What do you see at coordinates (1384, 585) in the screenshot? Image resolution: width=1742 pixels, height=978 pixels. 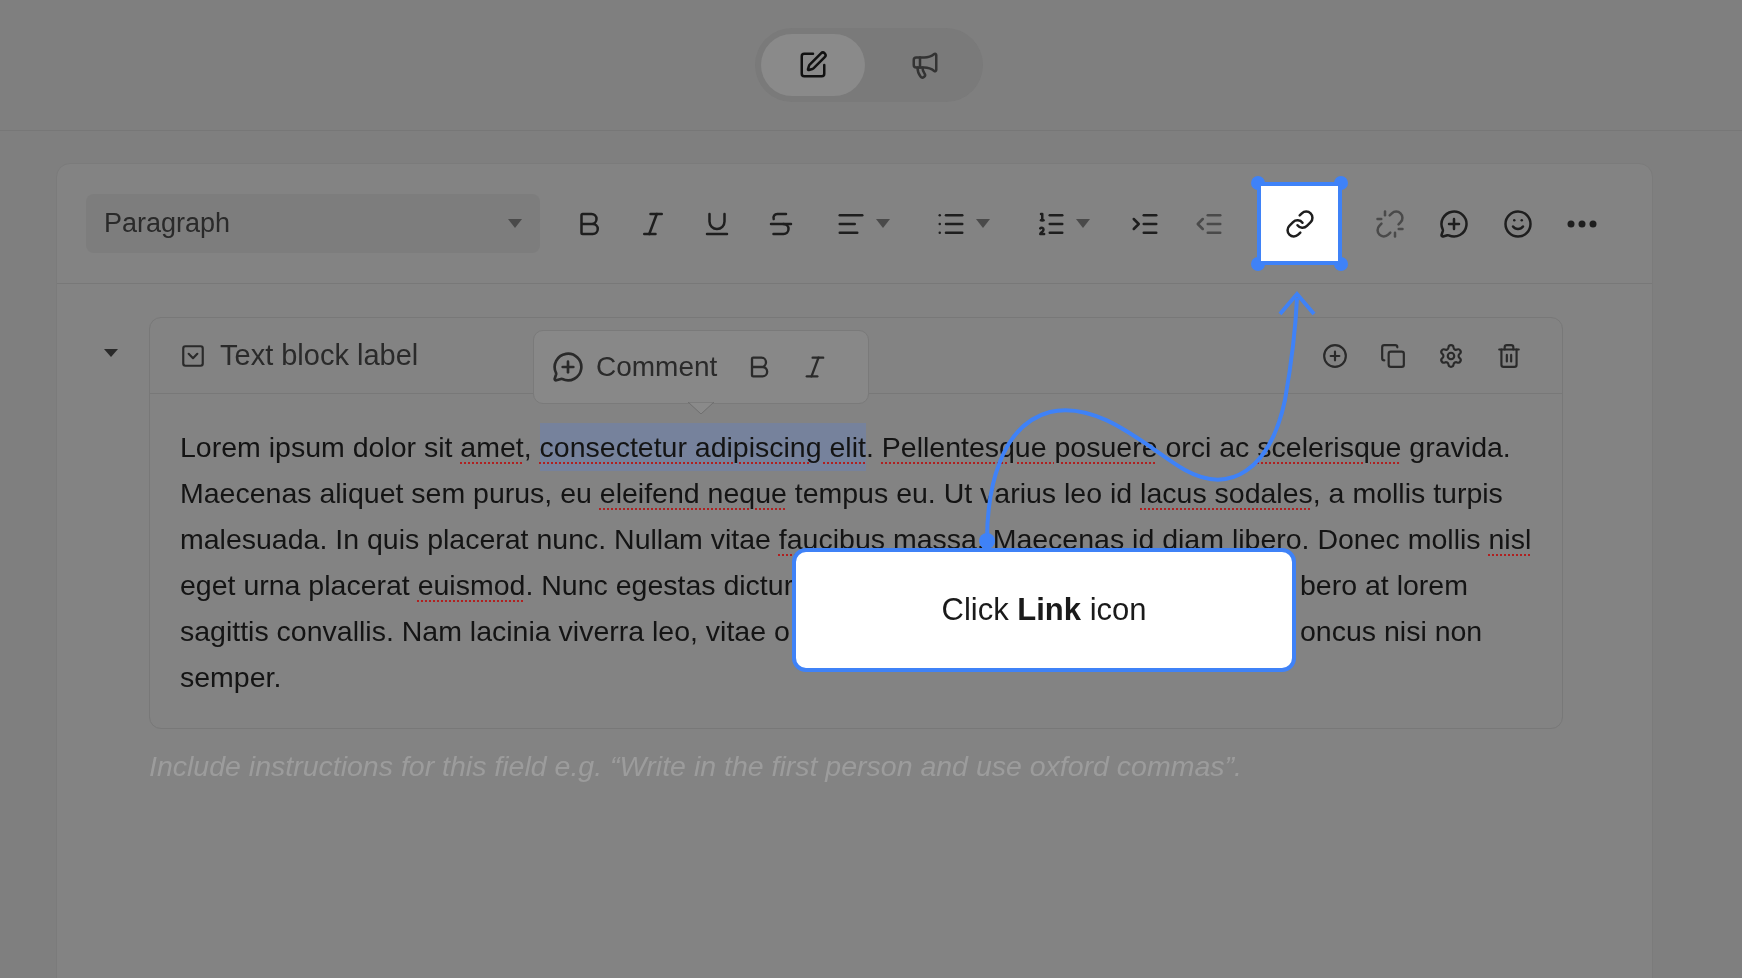 I see `body-text: bero at lorem` at bounding box center [1384, 585].